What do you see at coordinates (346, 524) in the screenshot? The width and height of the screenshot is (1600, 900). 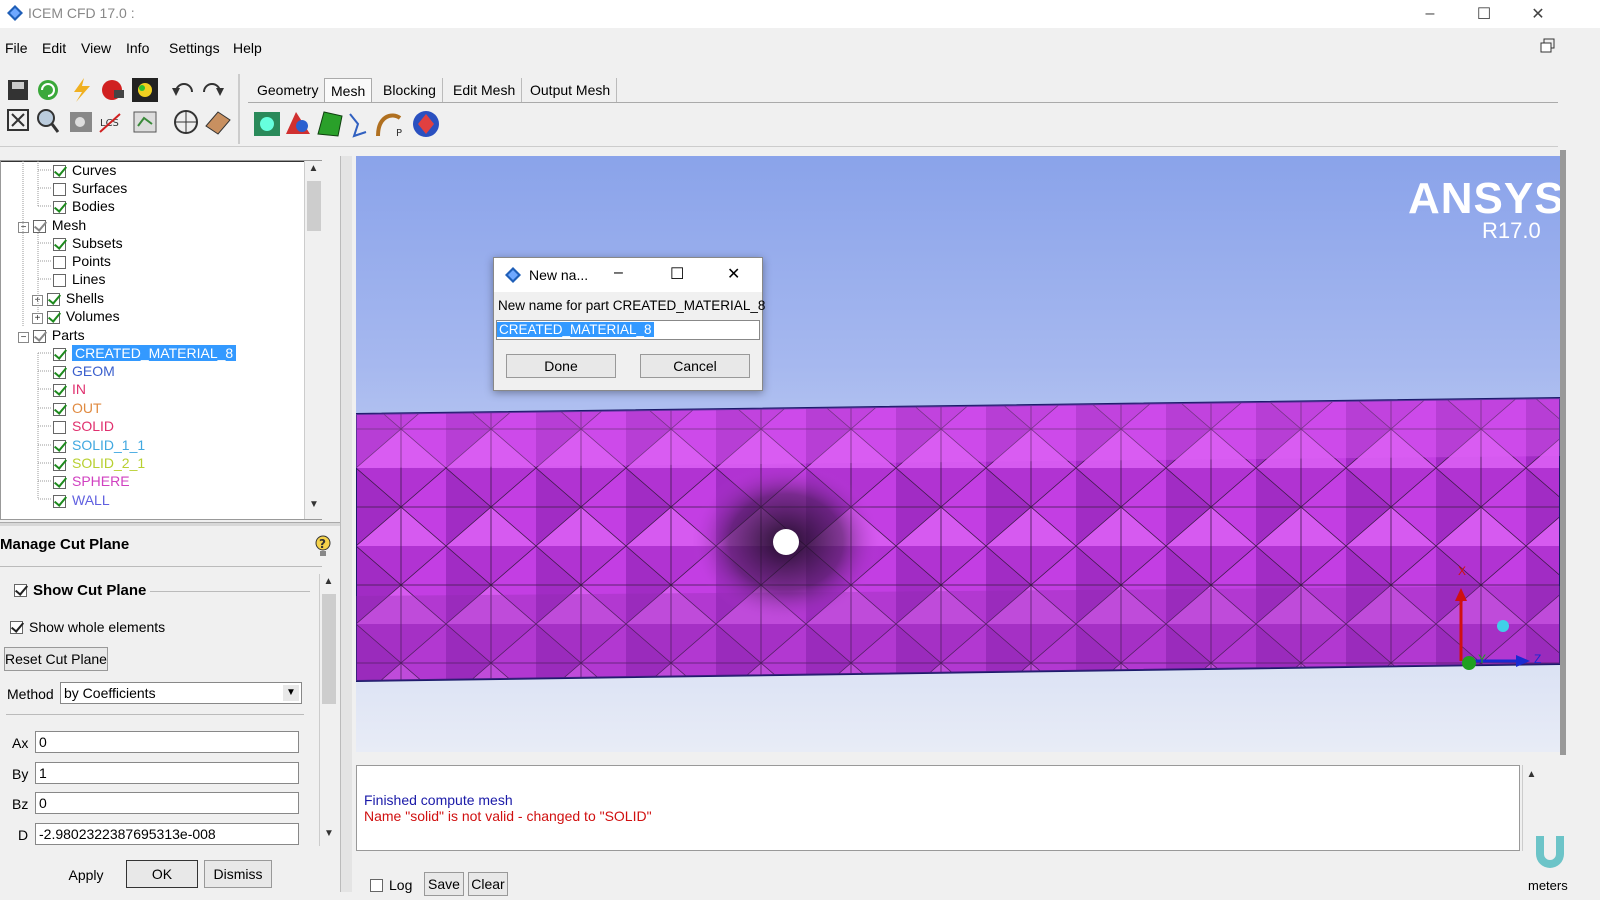 I see `vertical-splitter` at bounding box center [346, 524].